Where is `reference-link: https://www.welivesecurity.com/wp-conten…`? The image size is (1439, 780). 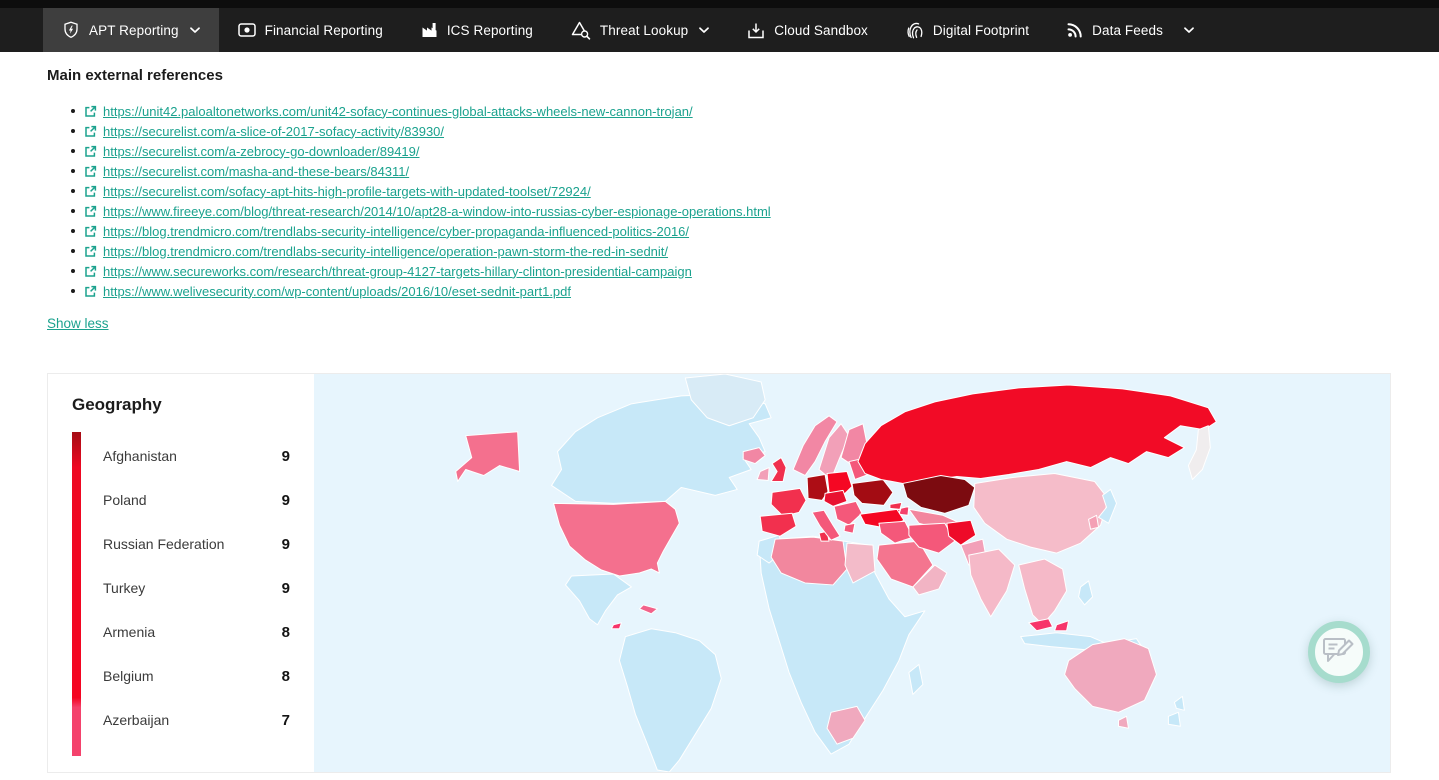
reference-link: https://www.welivesecurity.com/wp-conten… is located at coordinates (337, 291).